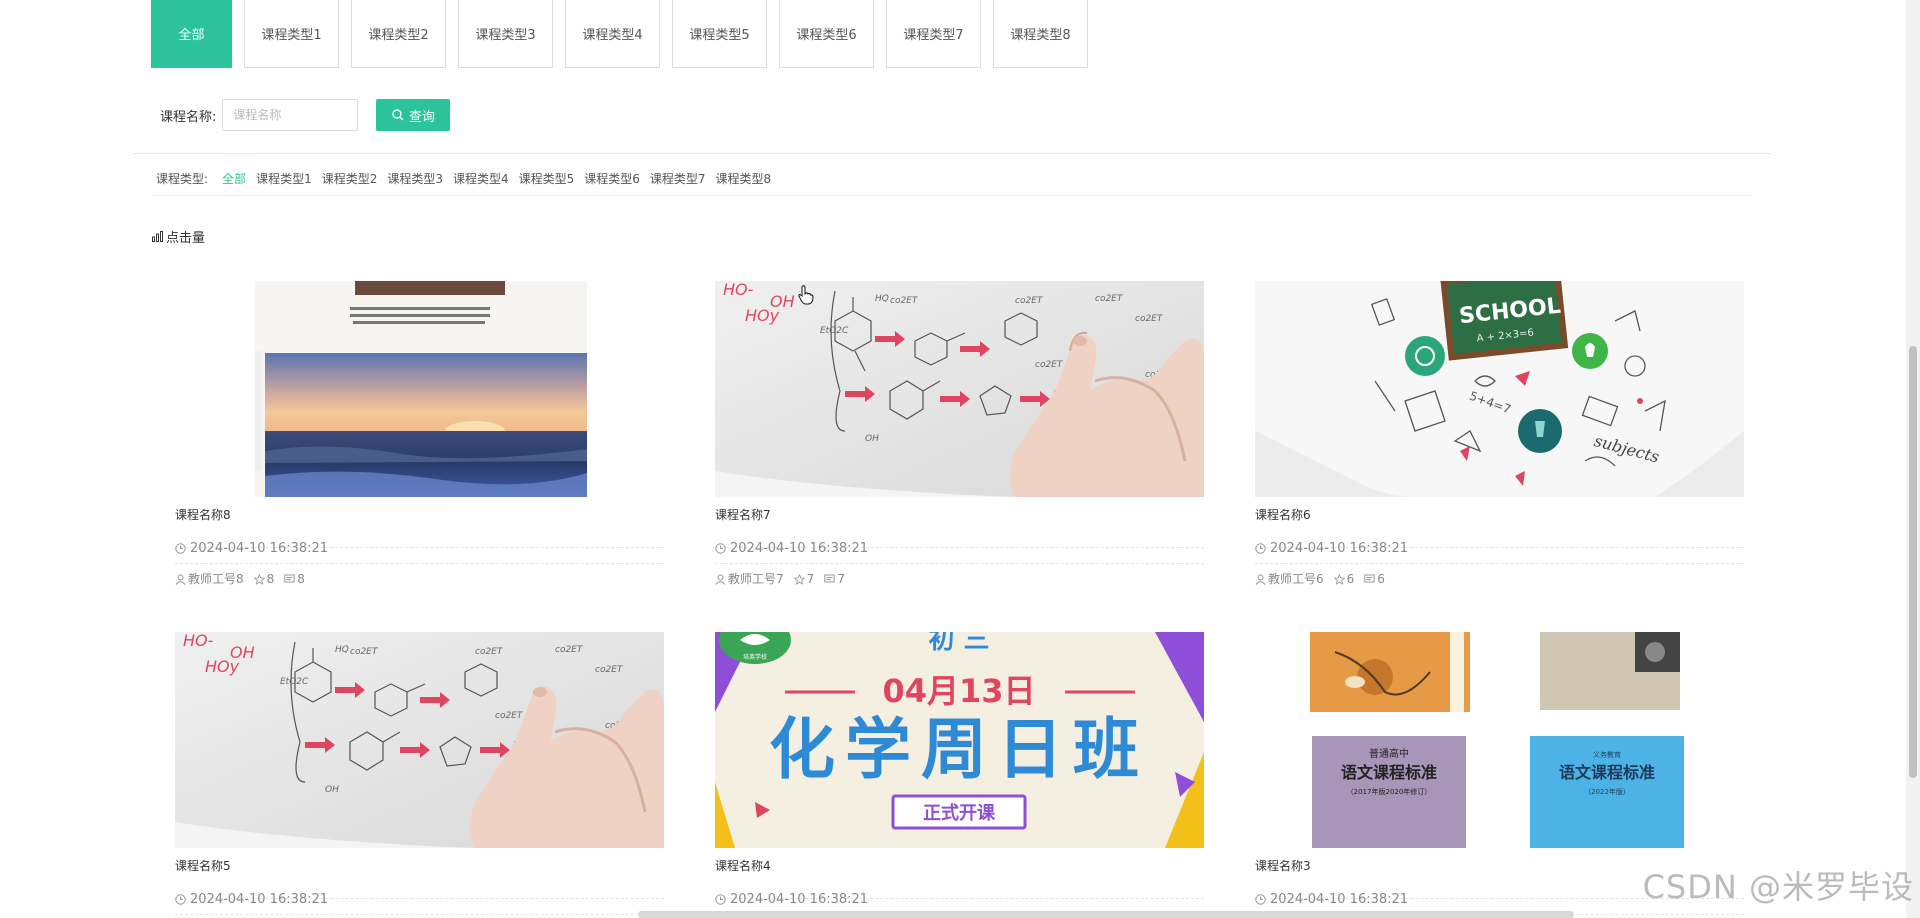  Describe the element at coordinates (958, 691) in the screenshot. I see `poster-line2: 04月13日` at that location.